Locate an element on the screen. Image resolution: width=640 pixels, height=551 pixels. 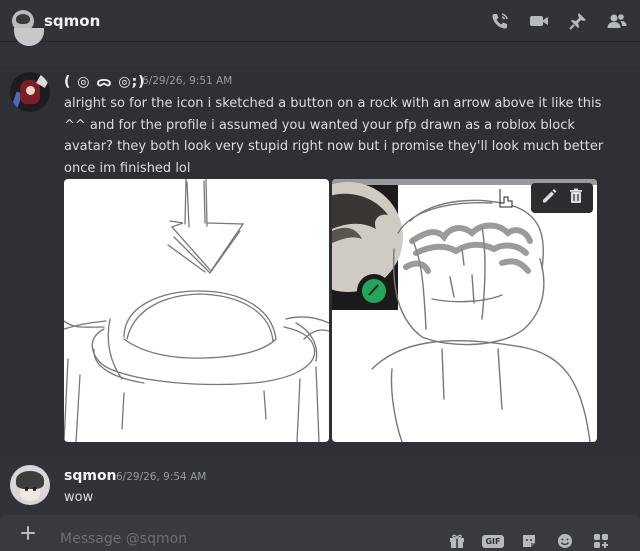
emoji-icon is located at coordinates (565, 541).